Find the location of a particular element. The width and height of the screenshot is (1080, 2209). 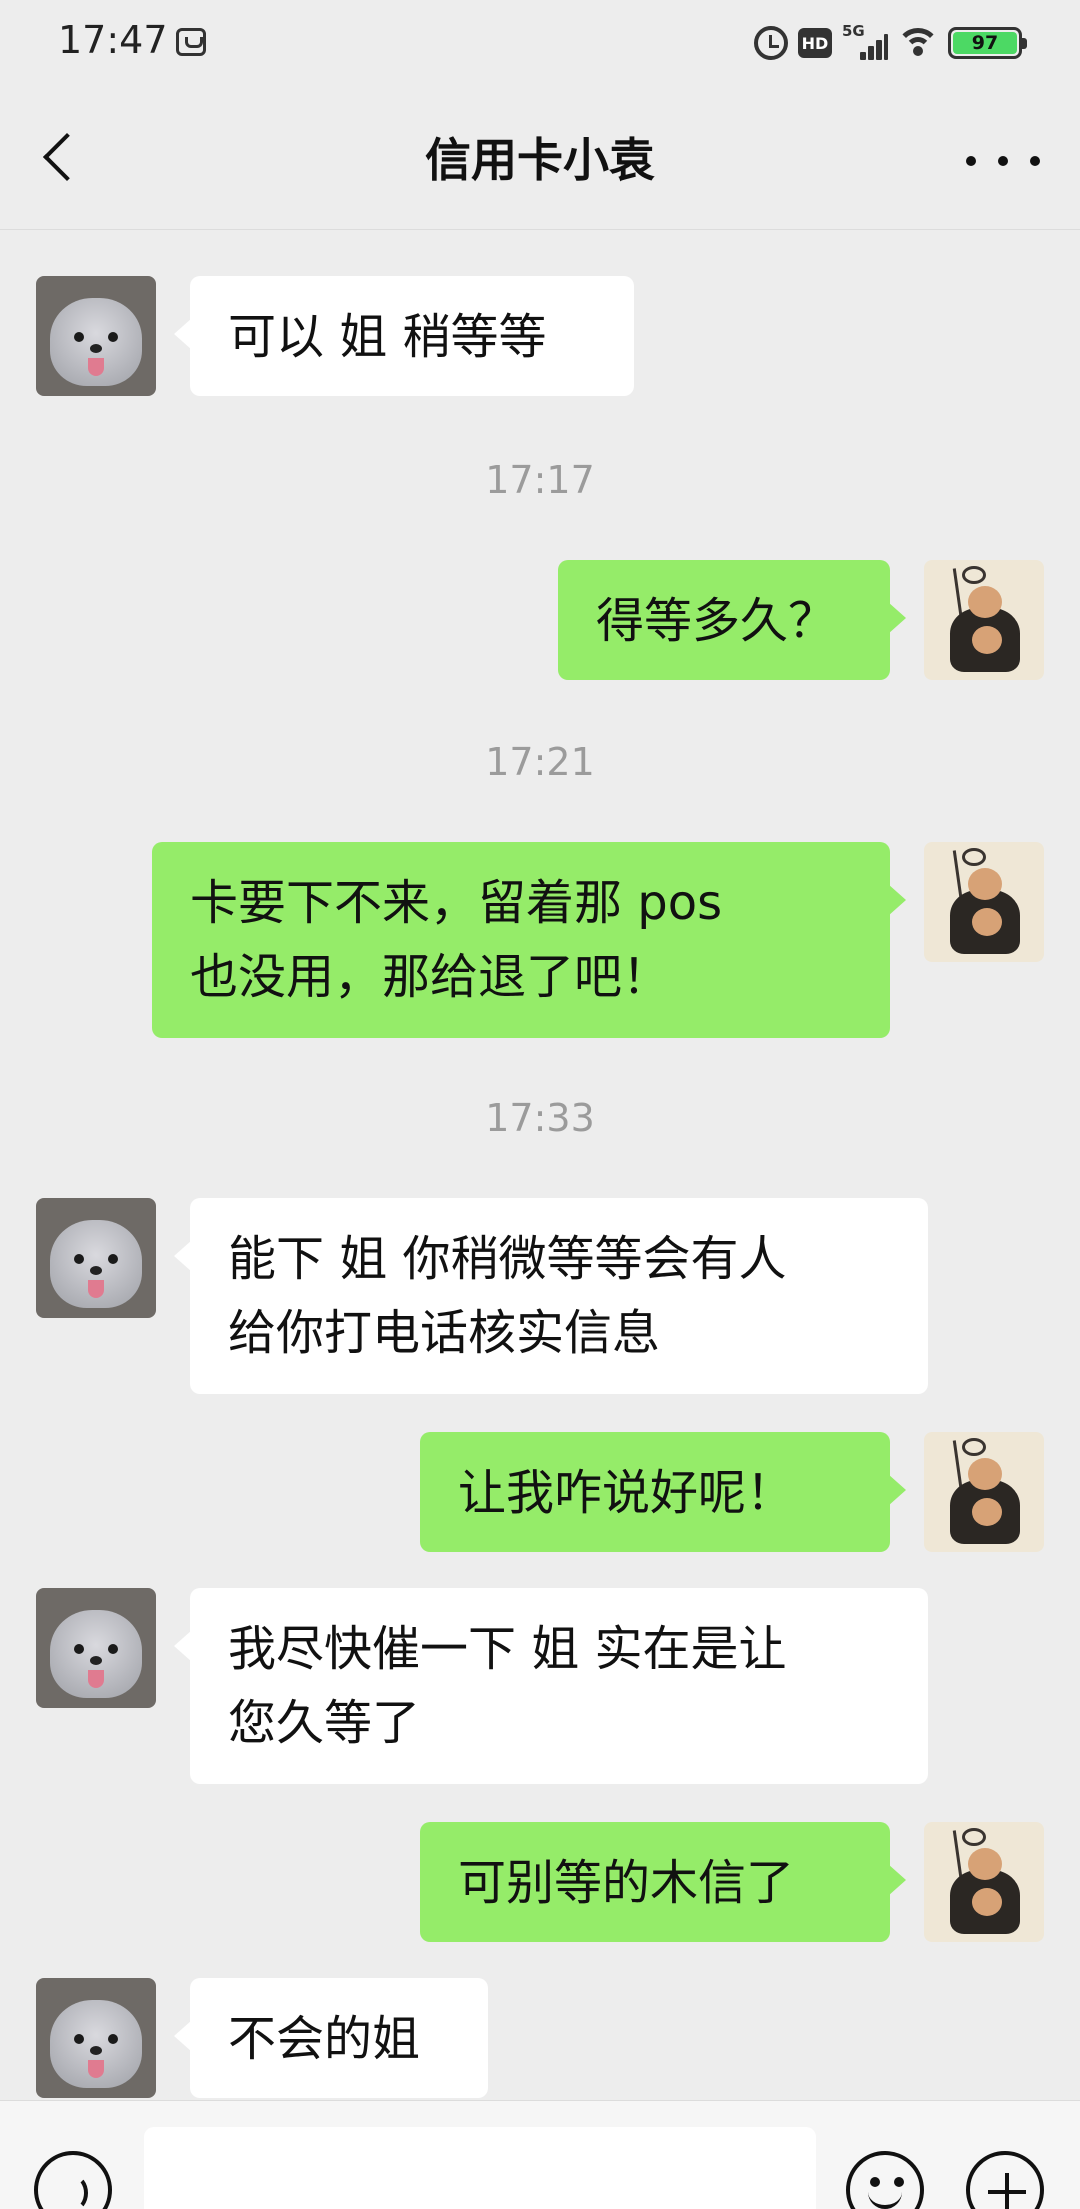

status-icons: HD 5G 97 is located at coordinates (890, 43).